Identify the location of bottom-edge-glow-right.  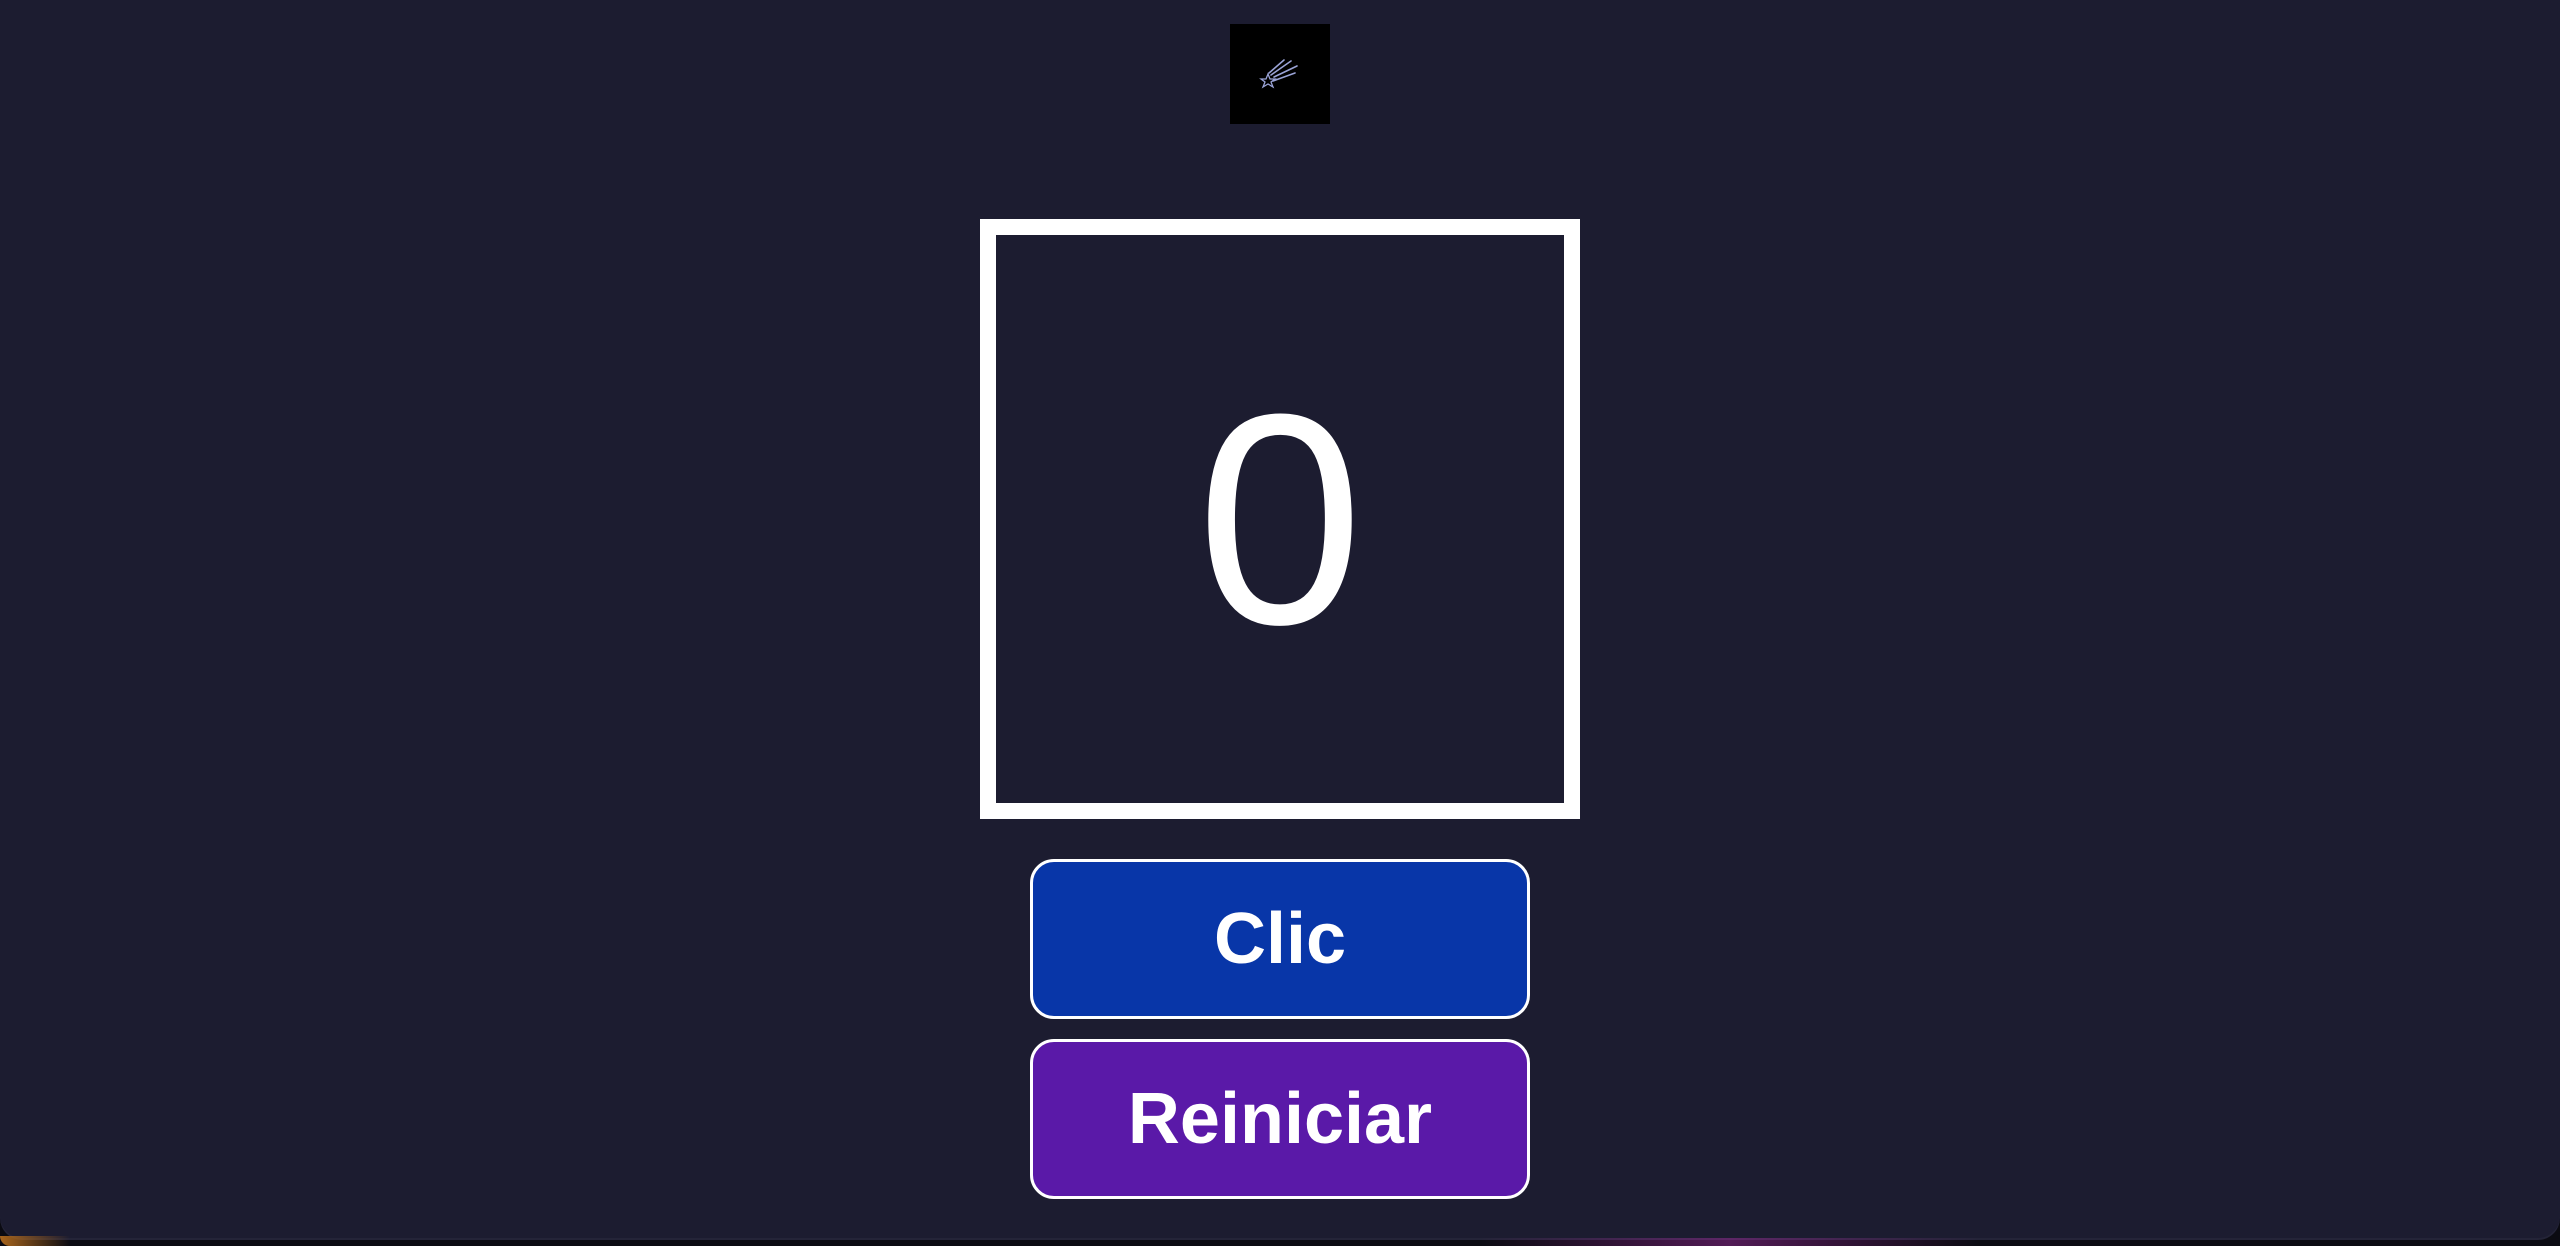
(1730, 1242).